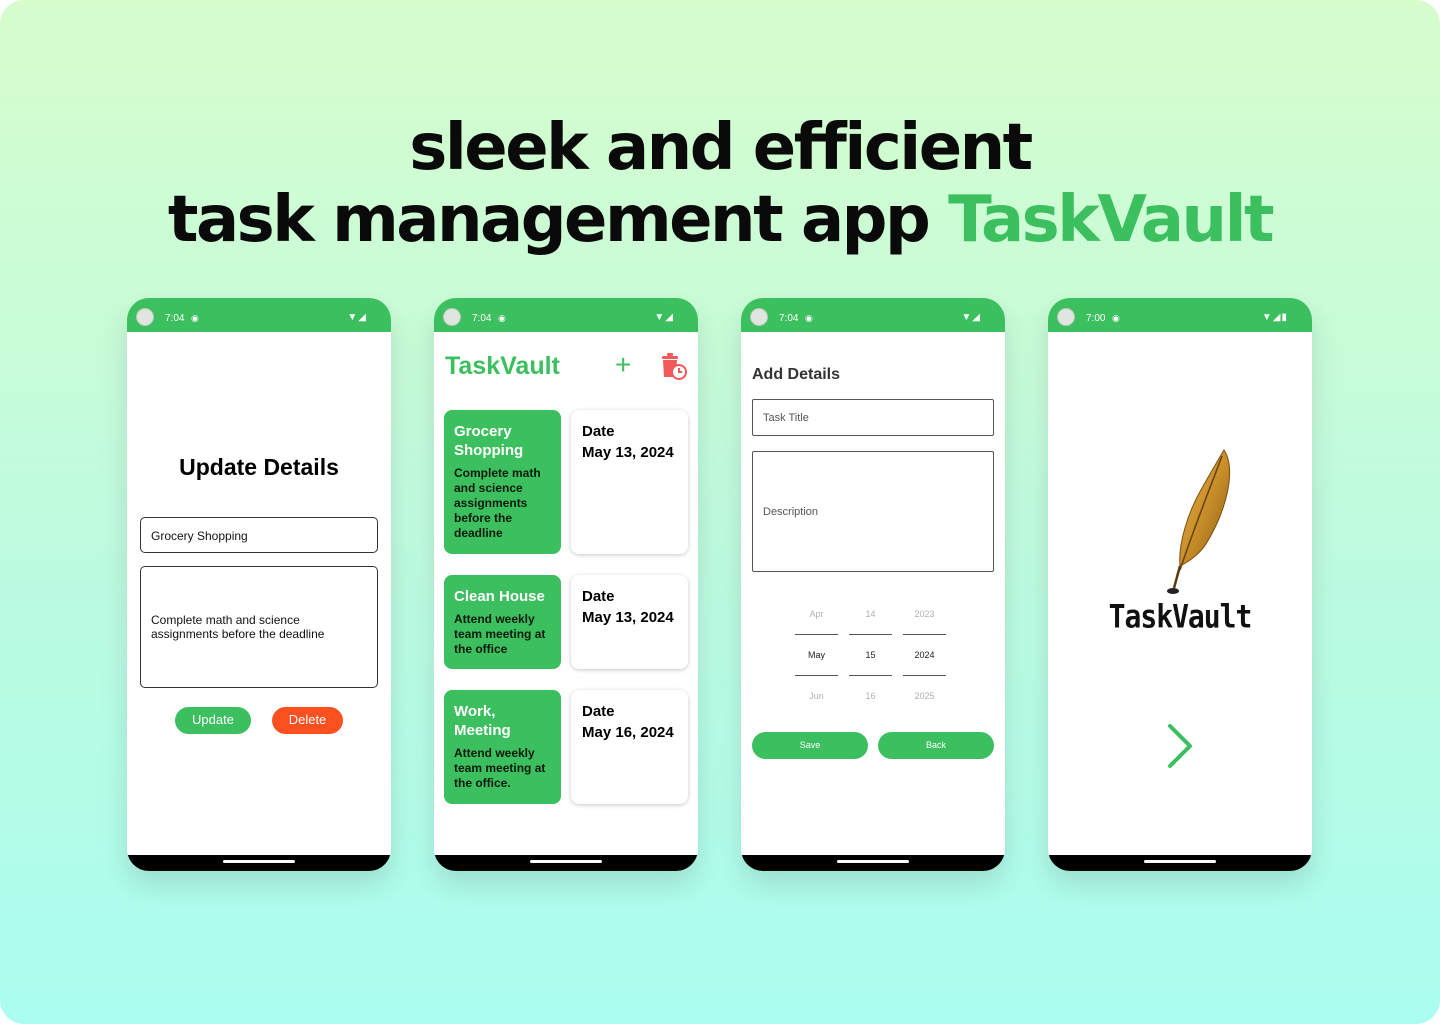 Image resolution: width=1440 pixels, height=1024 pixels. What do you see at coordinates (259, 467) in the screenshot?
I see `page-title: Update Details` at bounding box center [259, 467].